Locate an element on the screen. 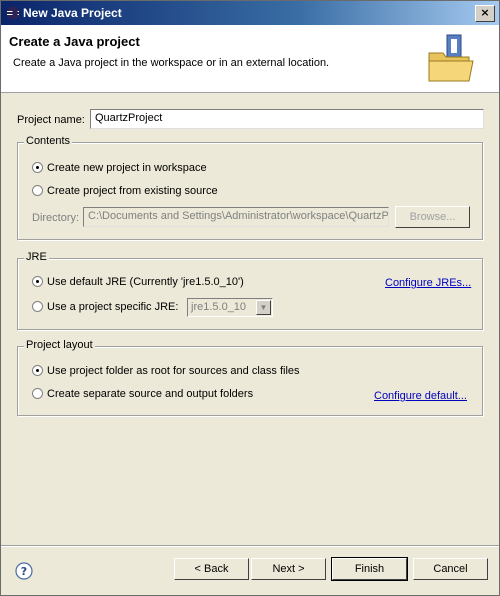  project-name-label: Project name: is located at coordinates (51, 120).